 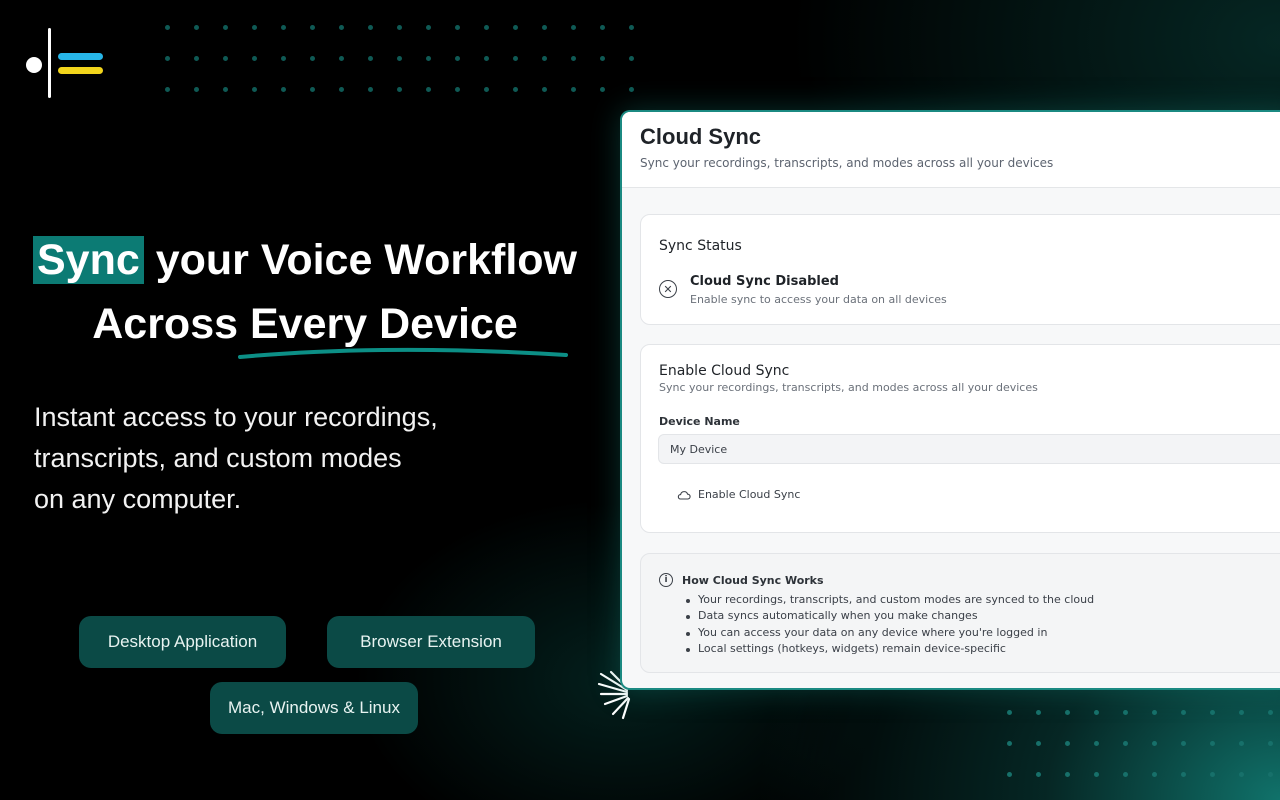 I want to click on info-heading: i How Cloud Sync Works, so click(x=741, y=580).